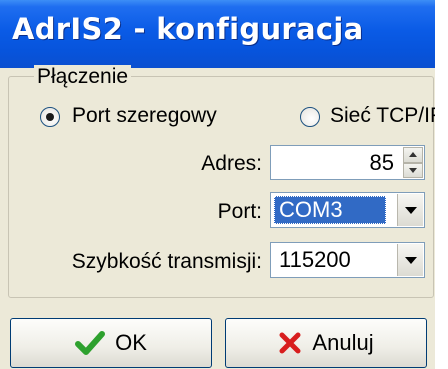 The width and height of the screenshot is (448, 369). What do you see at coordinates (131, 342) in the screenshot?
I see `ok-button-label: OK` at bounding box center [131, 342].